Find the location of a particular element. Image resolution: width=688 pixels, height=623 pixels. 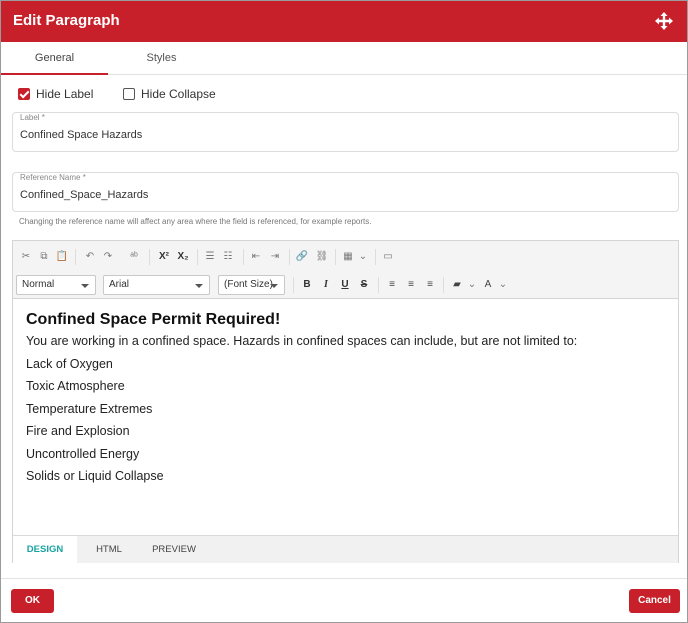

cancel-button: Cancel is located at coordinates (654, 601).